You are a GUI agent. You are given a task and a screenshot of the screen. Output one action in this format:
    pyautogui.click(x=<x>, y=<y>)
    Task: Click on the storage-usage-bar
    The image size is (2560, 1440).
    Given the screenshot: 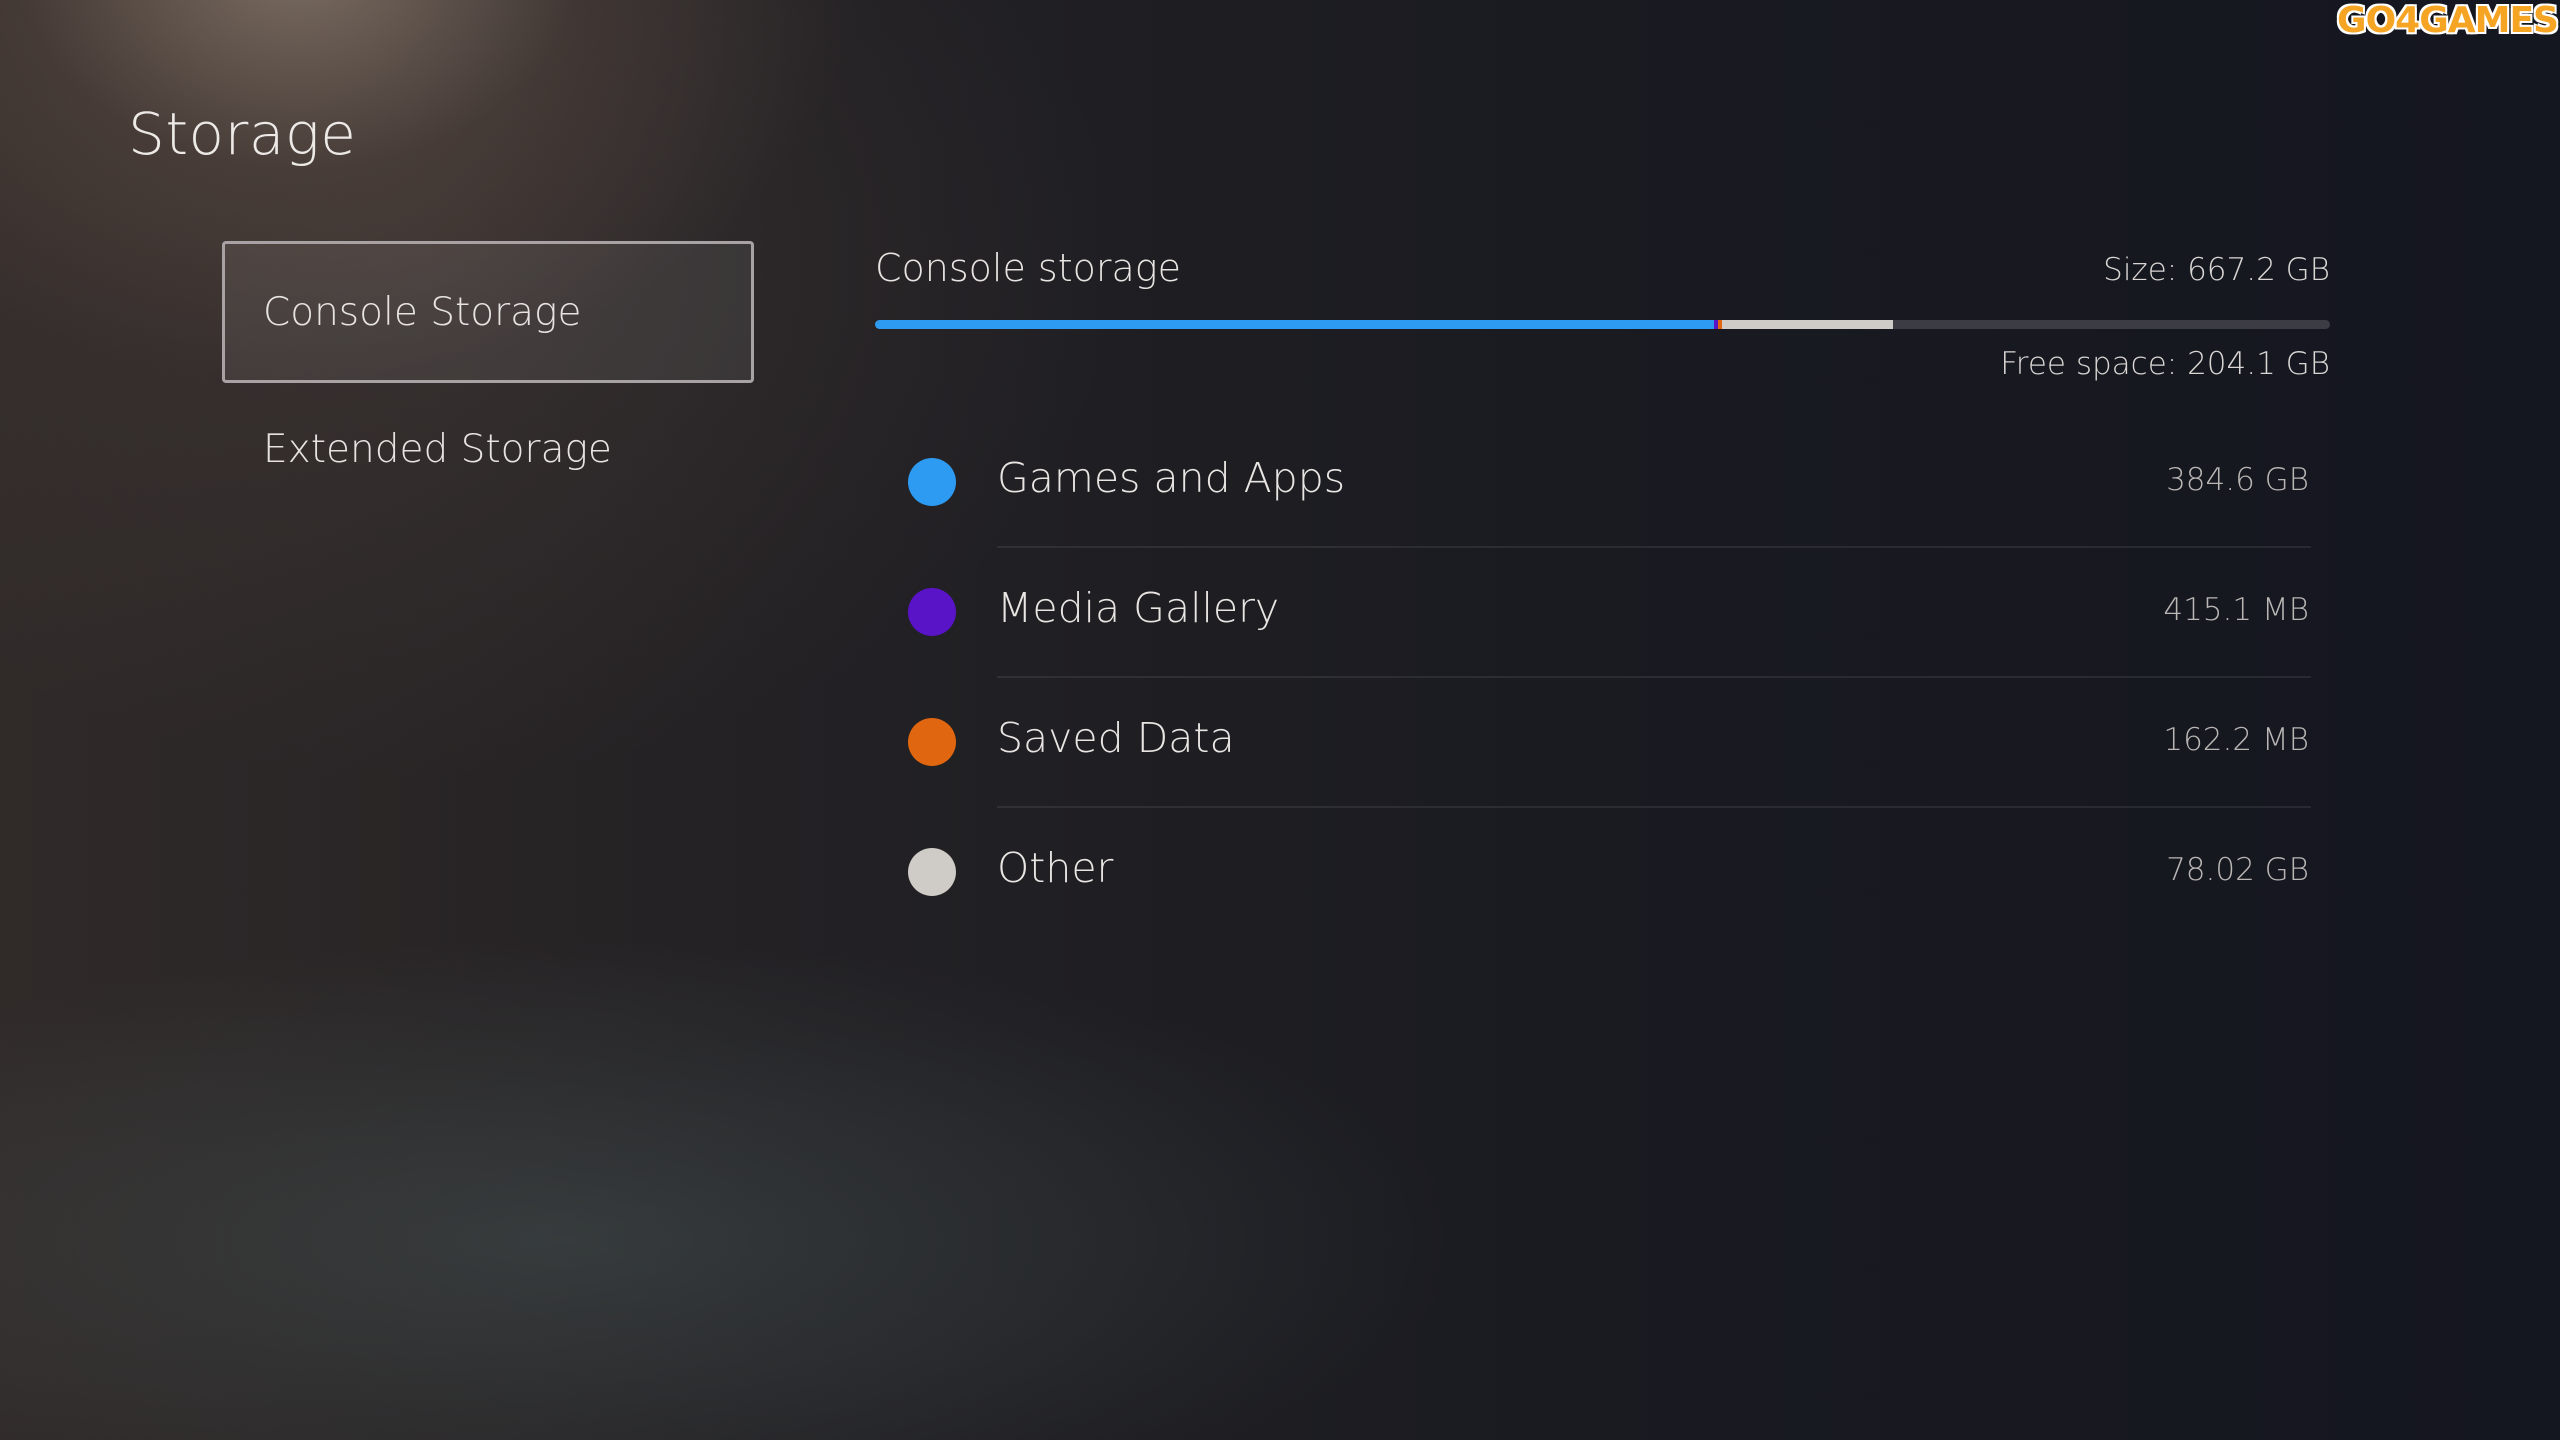 What is the action you would take?
    pyautogui.click(x=1602, y=324)
    